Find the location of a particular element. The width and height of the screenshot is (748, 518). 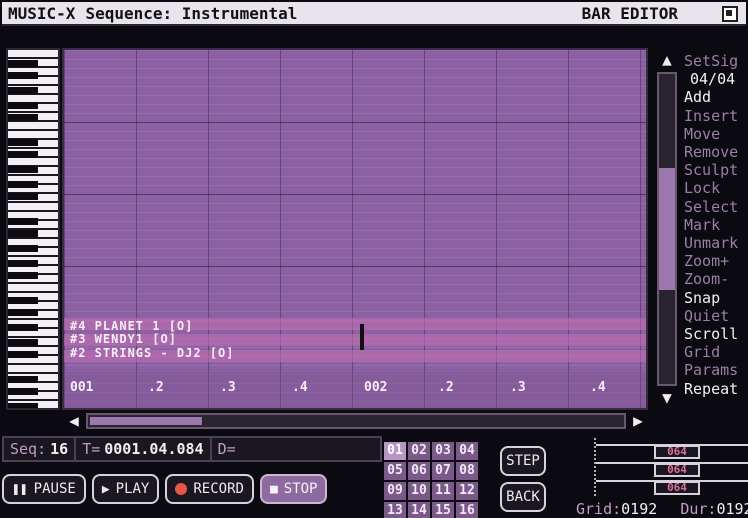

beat-marker: 002 is located at coordinates (376, 387).